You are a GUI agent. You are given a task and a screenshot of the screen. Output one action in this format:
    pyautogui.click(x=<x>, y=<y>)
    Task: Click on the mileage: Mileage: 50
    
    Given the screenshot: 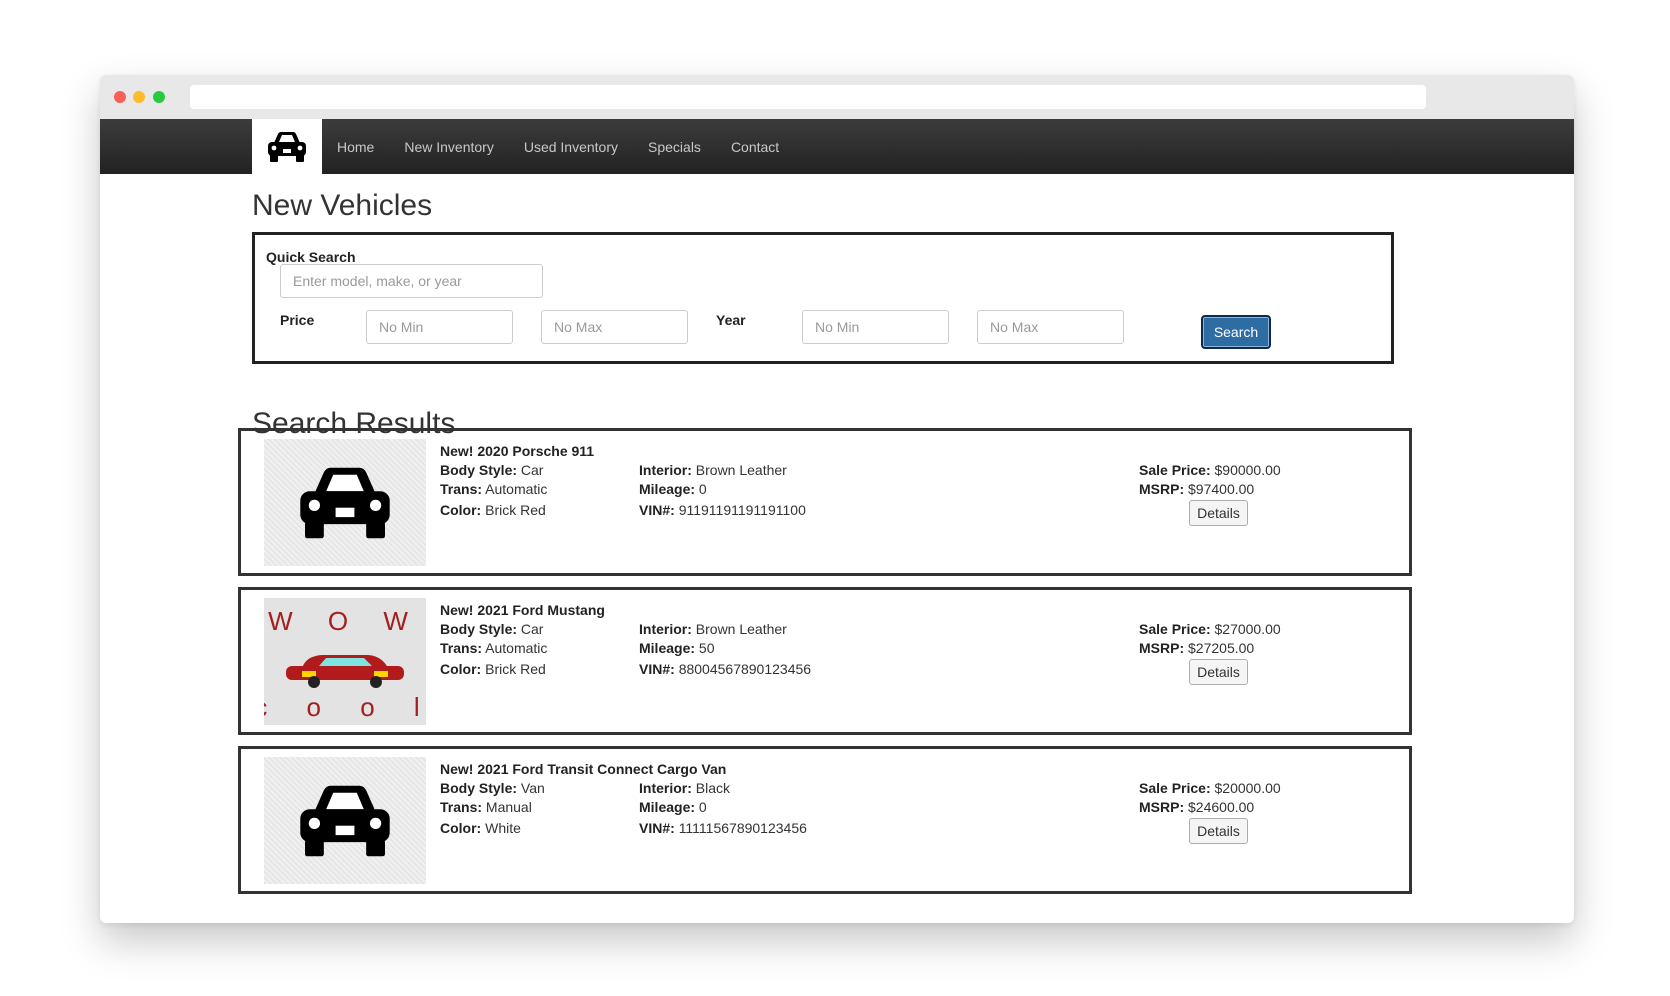 What is the action you would take?
    pyautogui.click(x=677, y=648)
    